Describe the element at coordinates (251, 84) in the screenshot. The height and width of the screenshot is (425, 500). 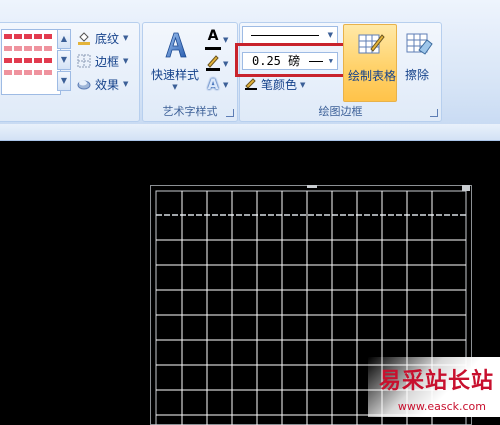
I see `pen-color-icon` at that location.